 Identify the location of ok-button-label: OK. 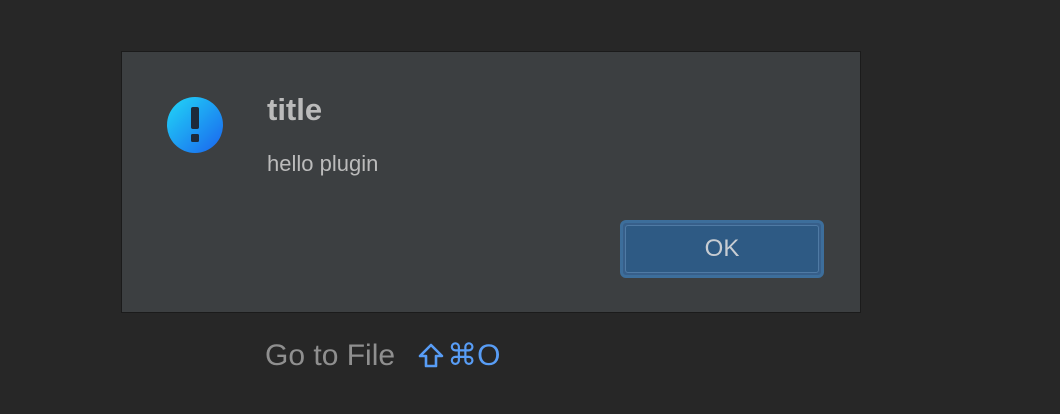
(722, 249).